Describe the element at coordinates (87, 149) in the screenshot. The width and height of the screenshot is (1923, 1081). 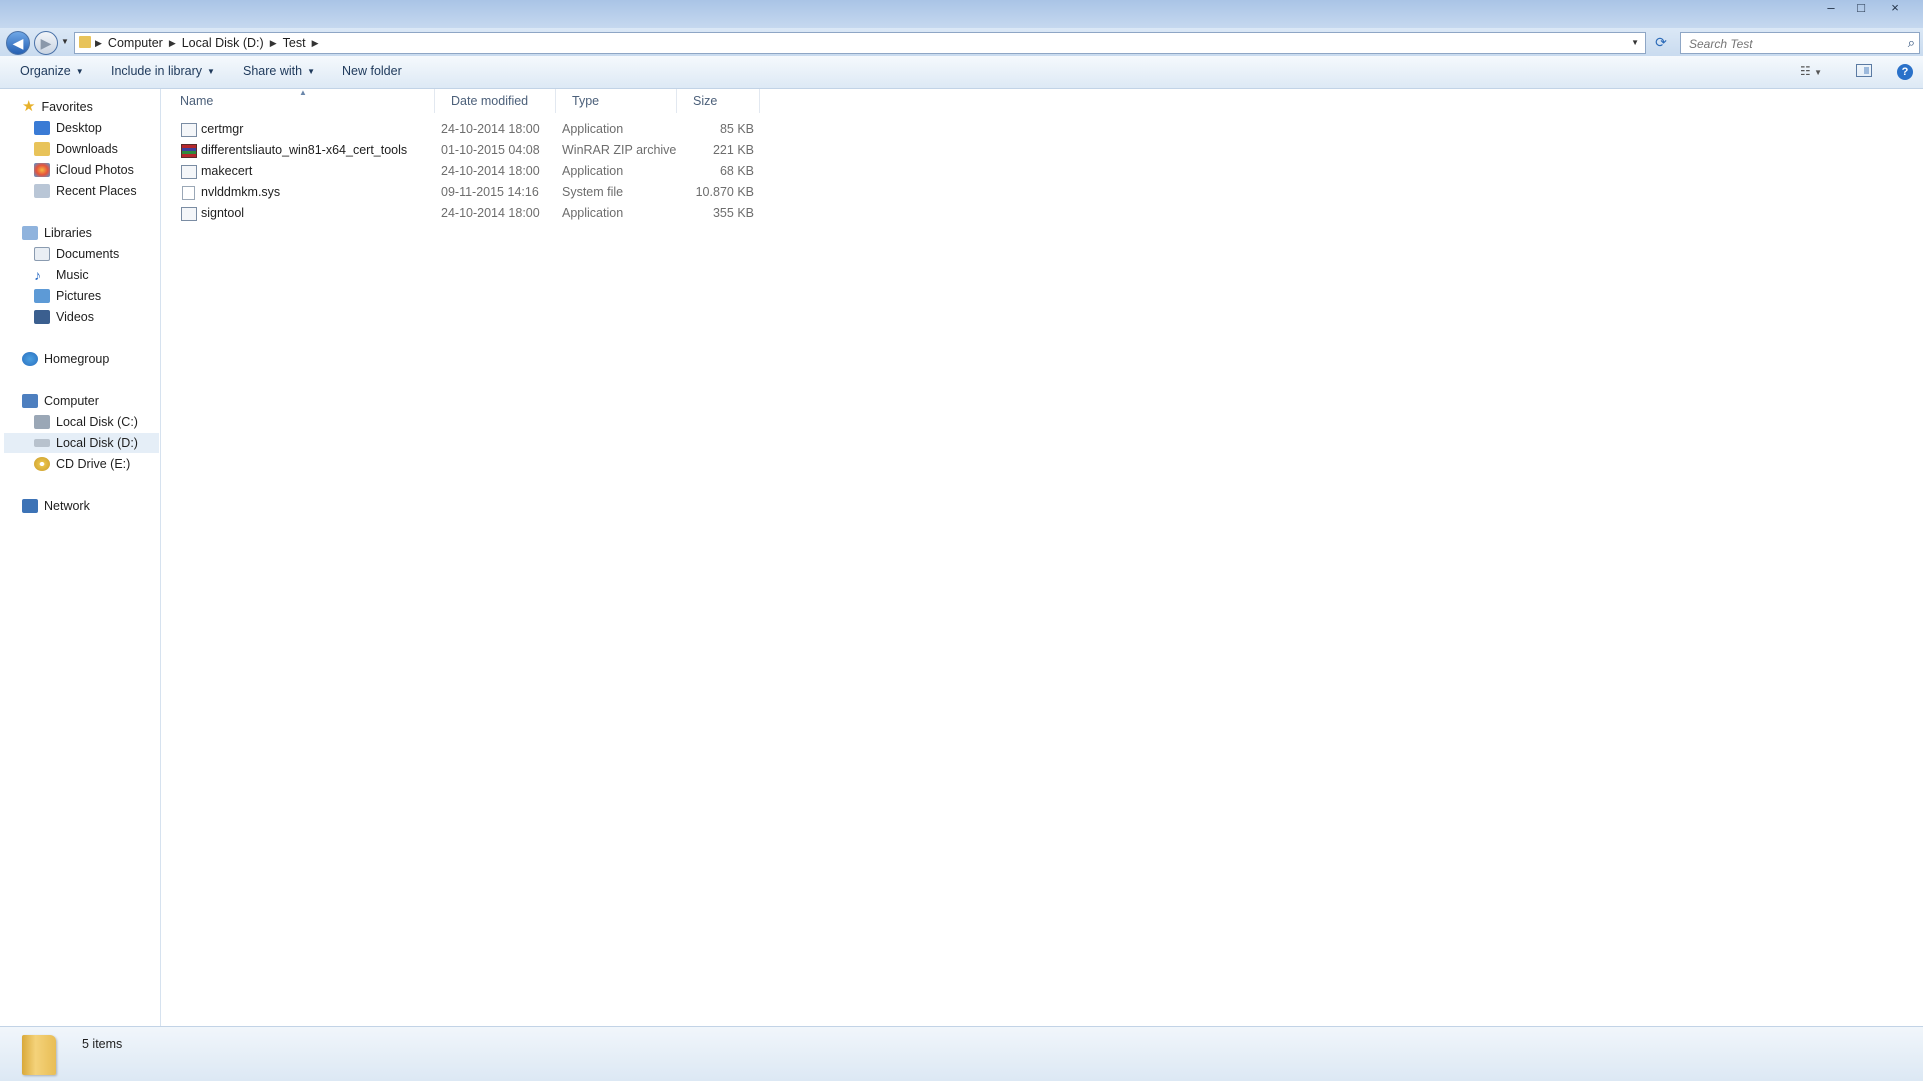
I see `sidebar-item-label: Downloads` at that location.